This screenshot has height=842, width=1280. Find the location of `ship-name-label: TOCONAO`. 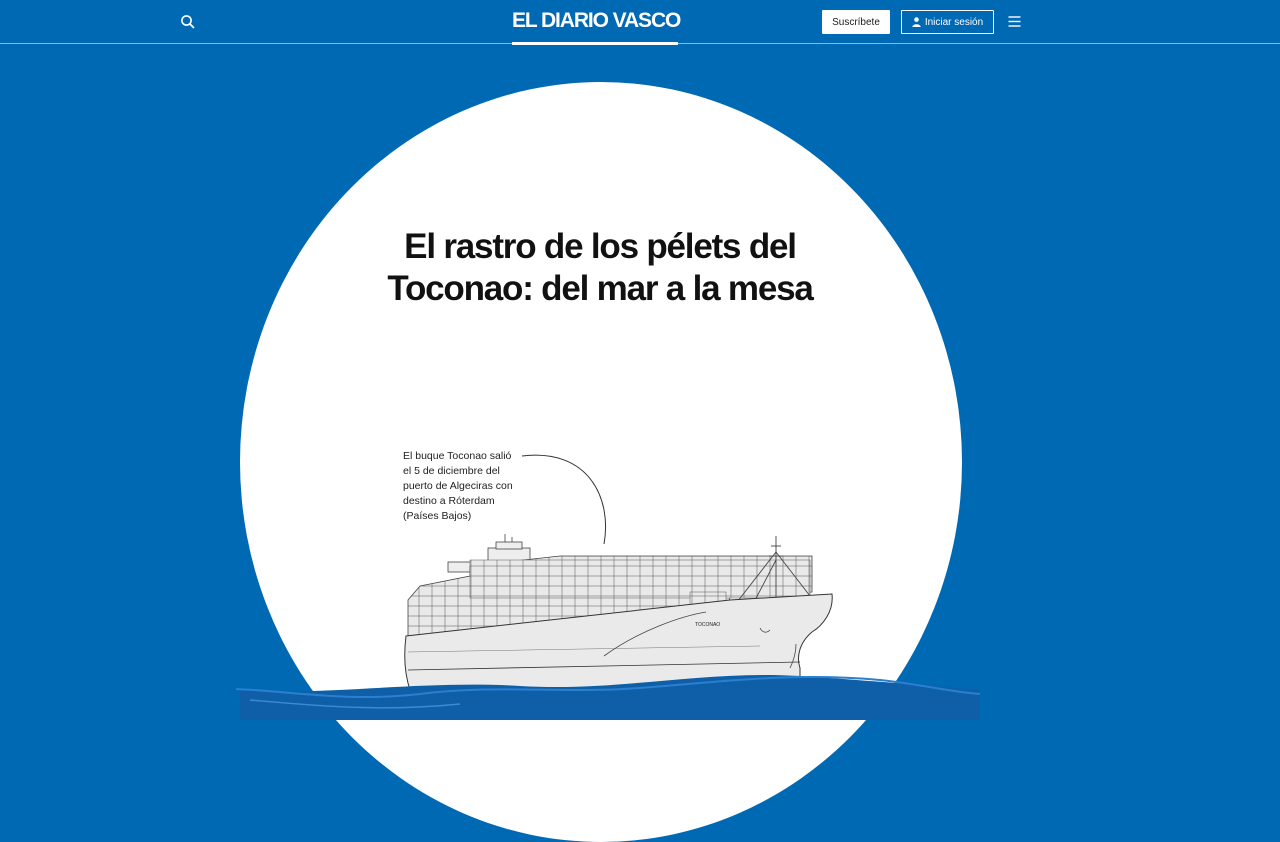

ship-name-label: TOCONAO is located at coordinates (707, 625).